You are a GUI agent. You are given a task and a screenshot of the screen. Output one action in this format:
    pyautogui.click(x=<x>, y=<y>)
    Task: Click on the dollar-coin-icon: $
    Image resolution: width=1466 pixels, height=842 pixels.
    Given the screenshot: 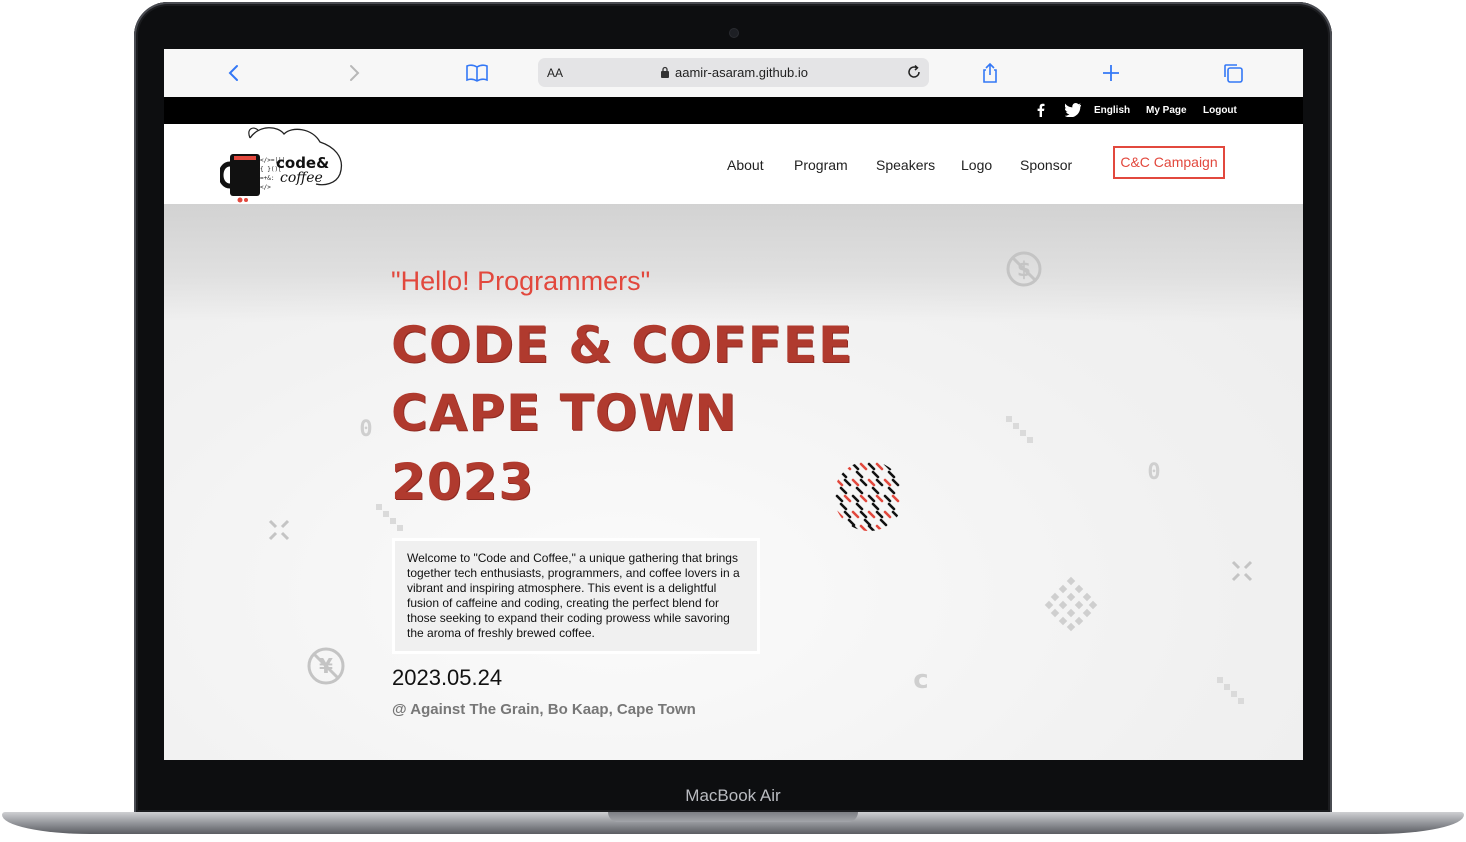 What is the action you would take?
    pyautogui.click(x=1024, y=269)
    